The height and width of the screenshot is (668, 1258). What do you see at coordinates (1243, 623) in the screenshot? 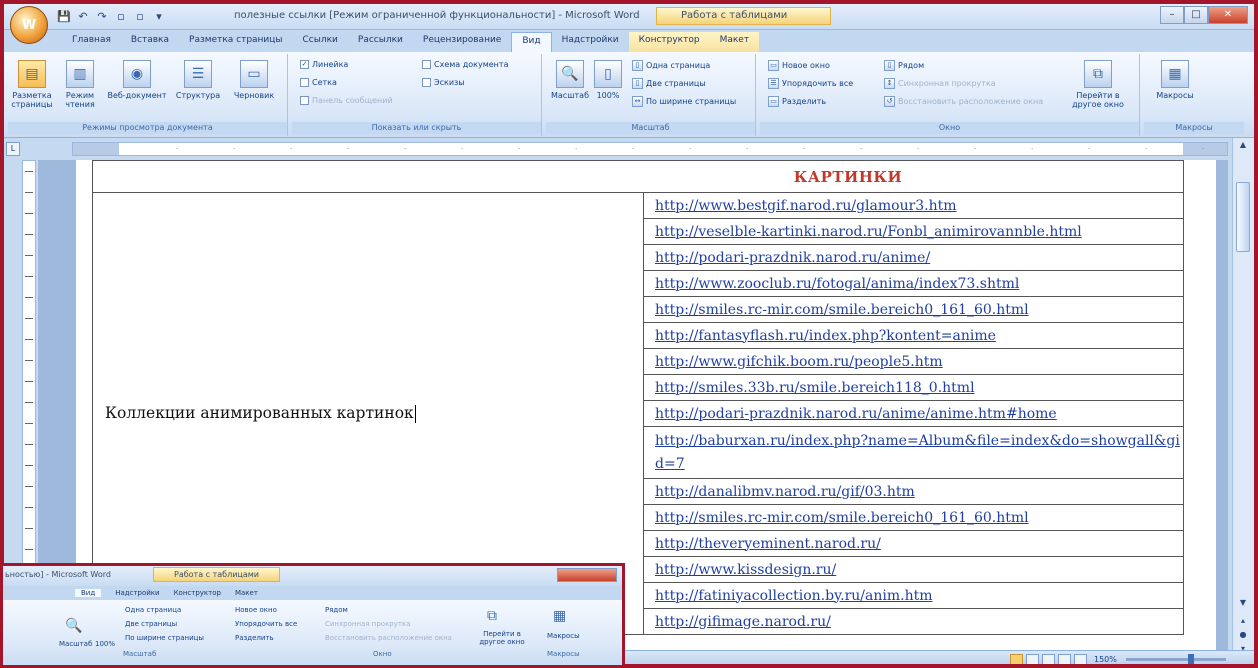
I see `prev-page-icon: ▴` at bounding box center [1243, 623].